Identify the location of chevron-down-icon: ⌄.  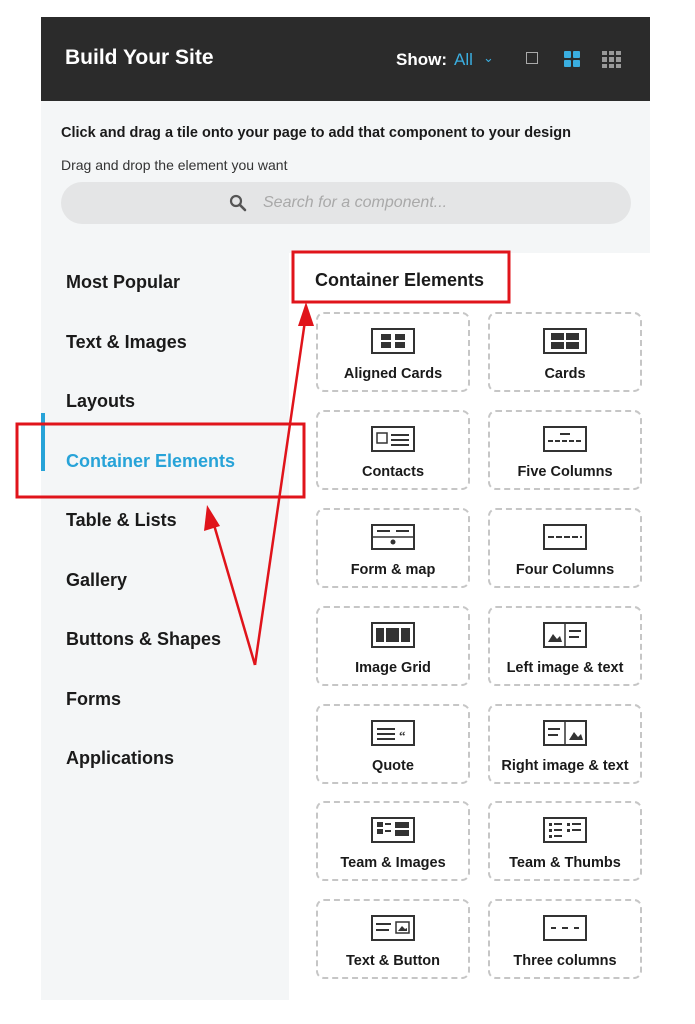
(488, 58).